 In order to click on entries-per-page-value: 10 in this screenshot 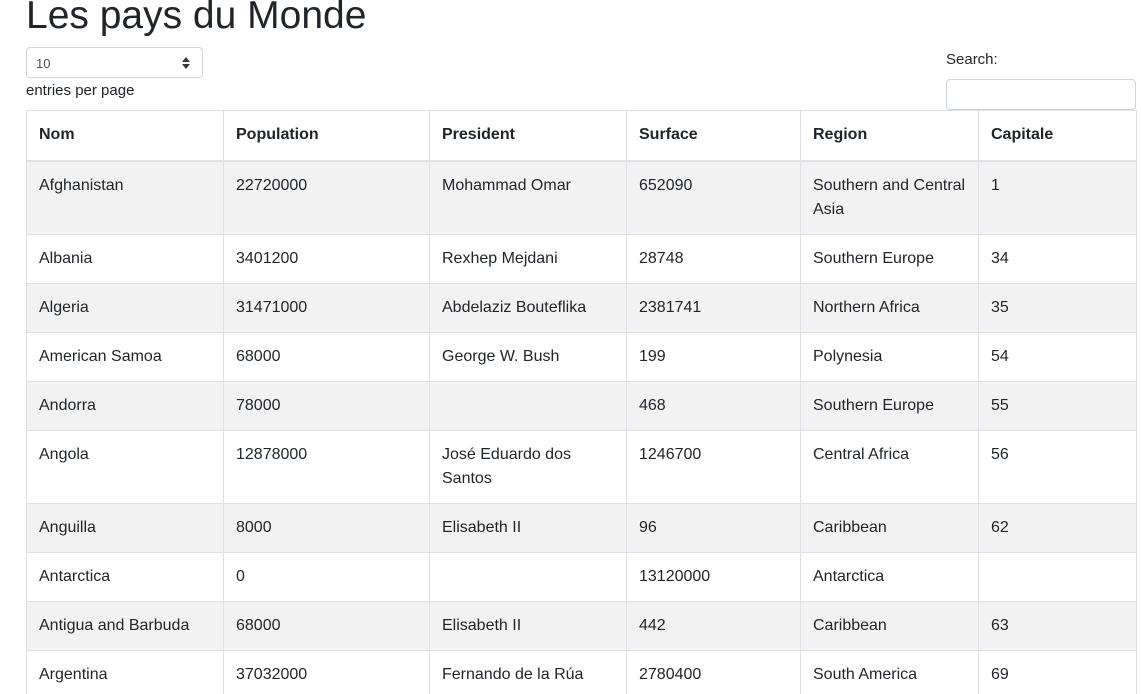, I will do `click(43, 63)`.